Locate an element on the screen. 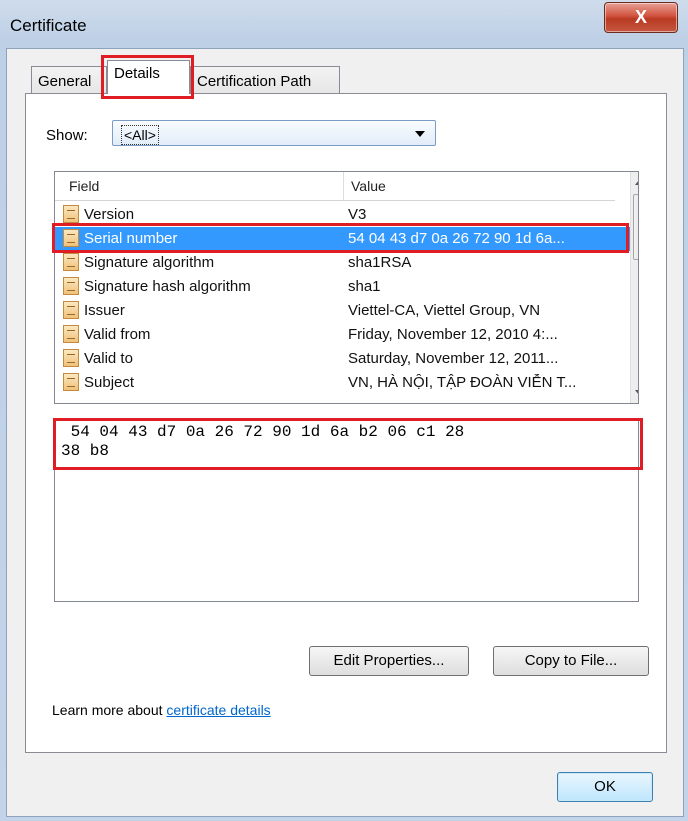 The image size is (688, 821). value-line-2: 38 b8 is located at coordinates (85, 451).